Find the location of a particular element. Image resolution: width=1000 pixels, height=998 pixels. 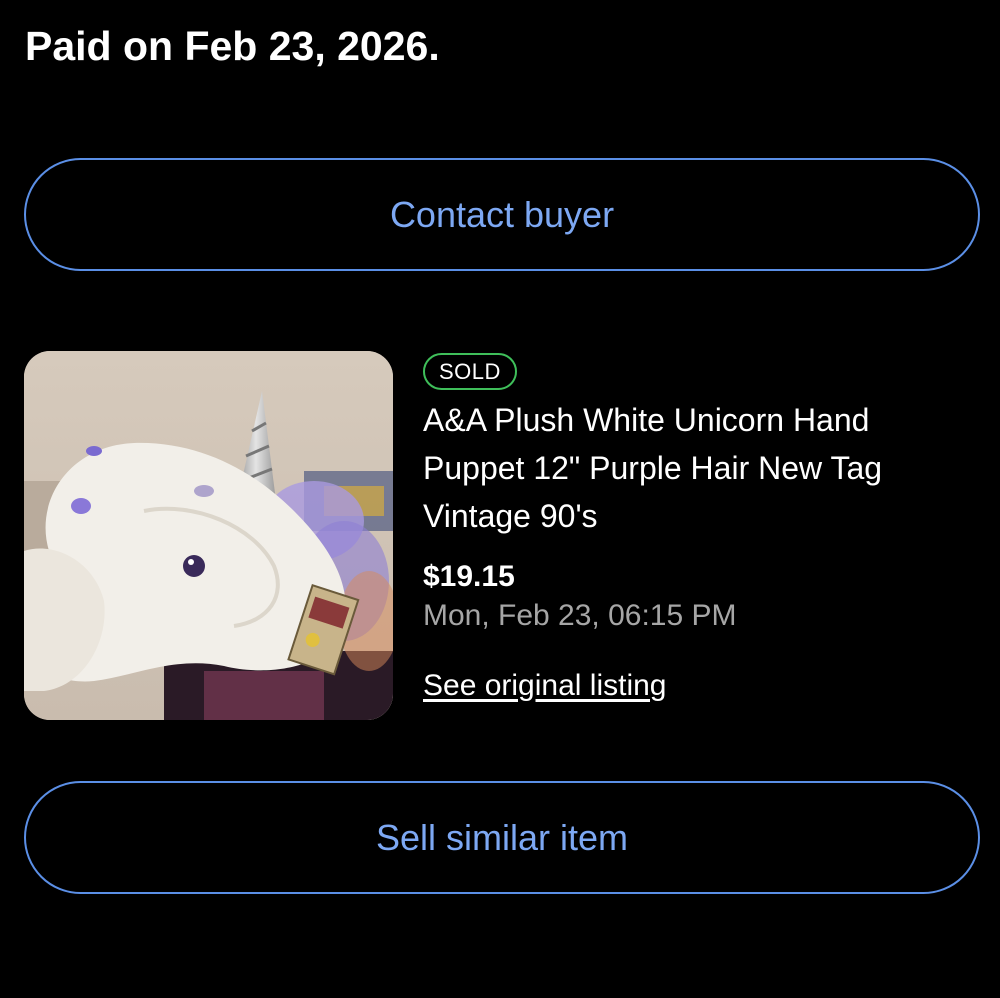

sell-similar-item-button: Sell similar item is located at coordinates (502, 837).